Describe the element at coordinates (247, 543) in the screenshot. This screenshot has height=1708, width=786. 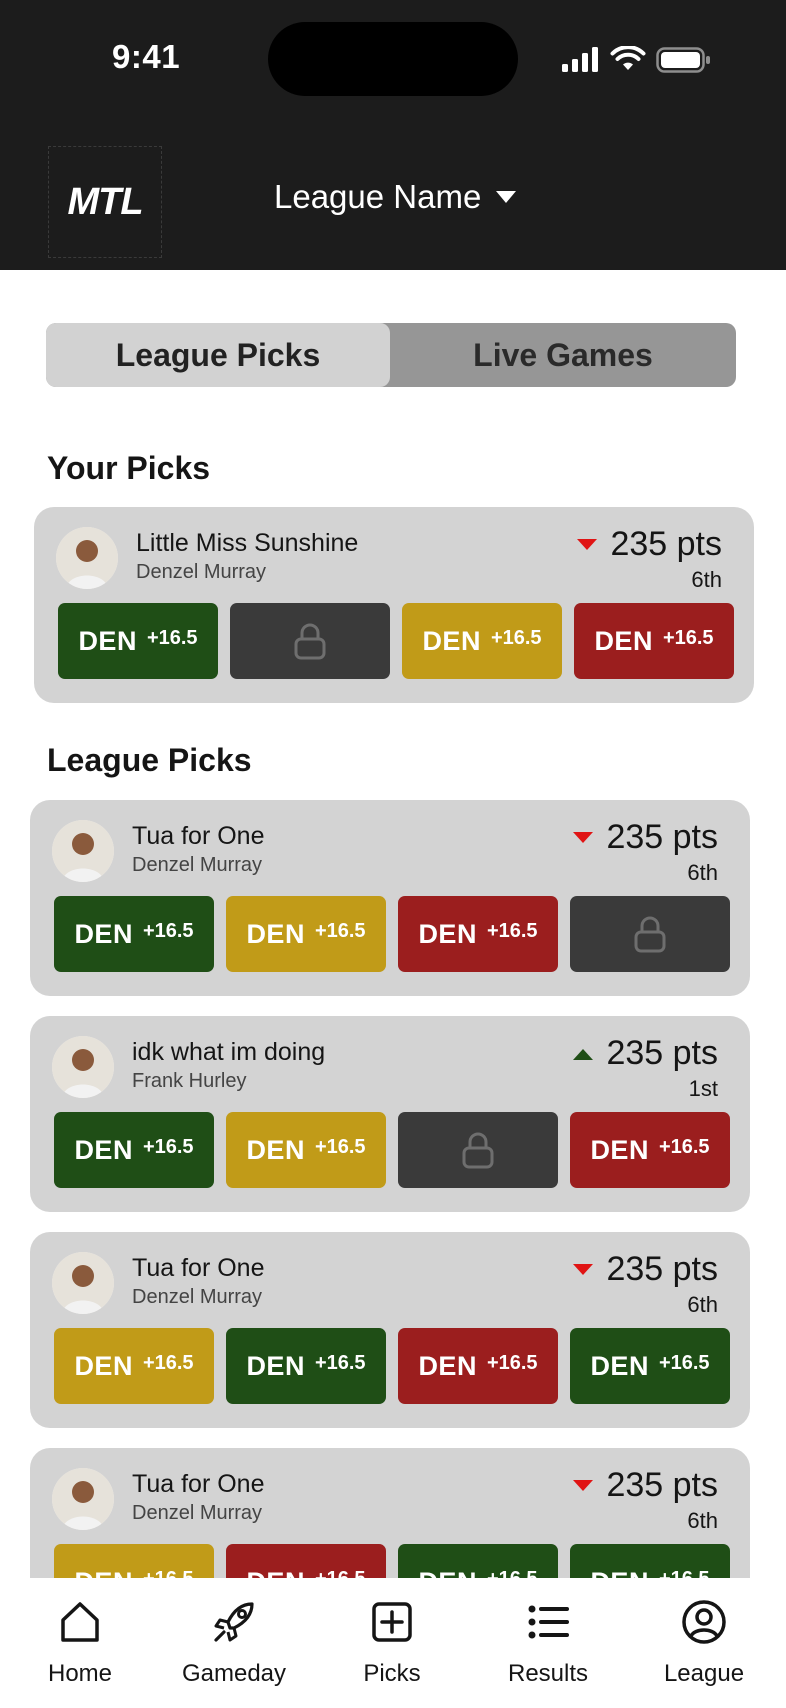
I see `team-name: Little Miss Sunshine` at that location.